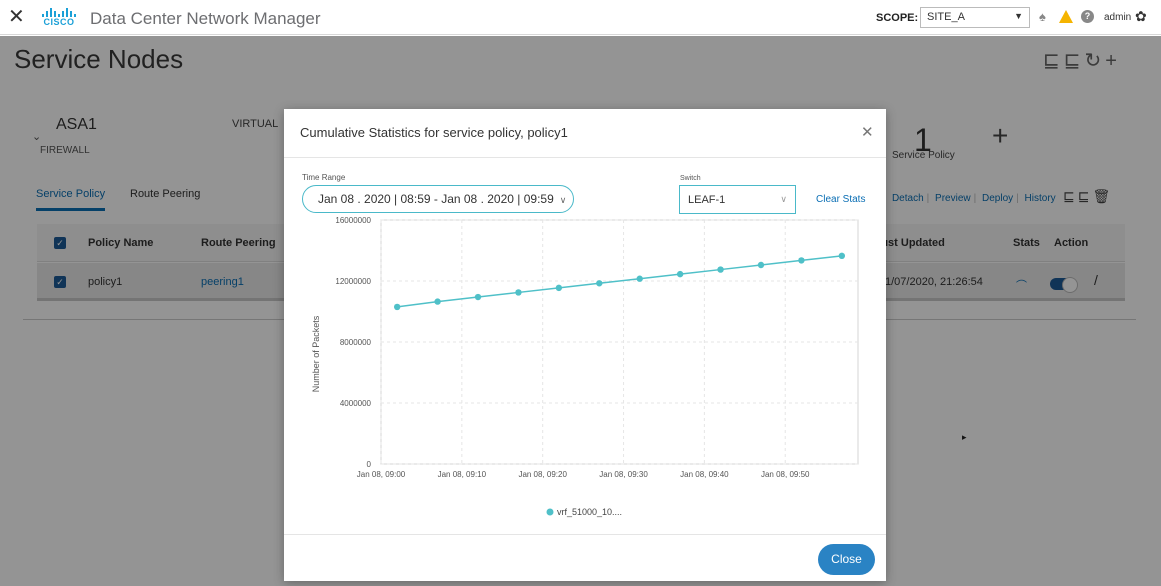 This screenshot has width=1161, height=586. Describe the element at coordinates (356, 342) in the screenshot. I see `y-tick-label: 8000000` at that location.